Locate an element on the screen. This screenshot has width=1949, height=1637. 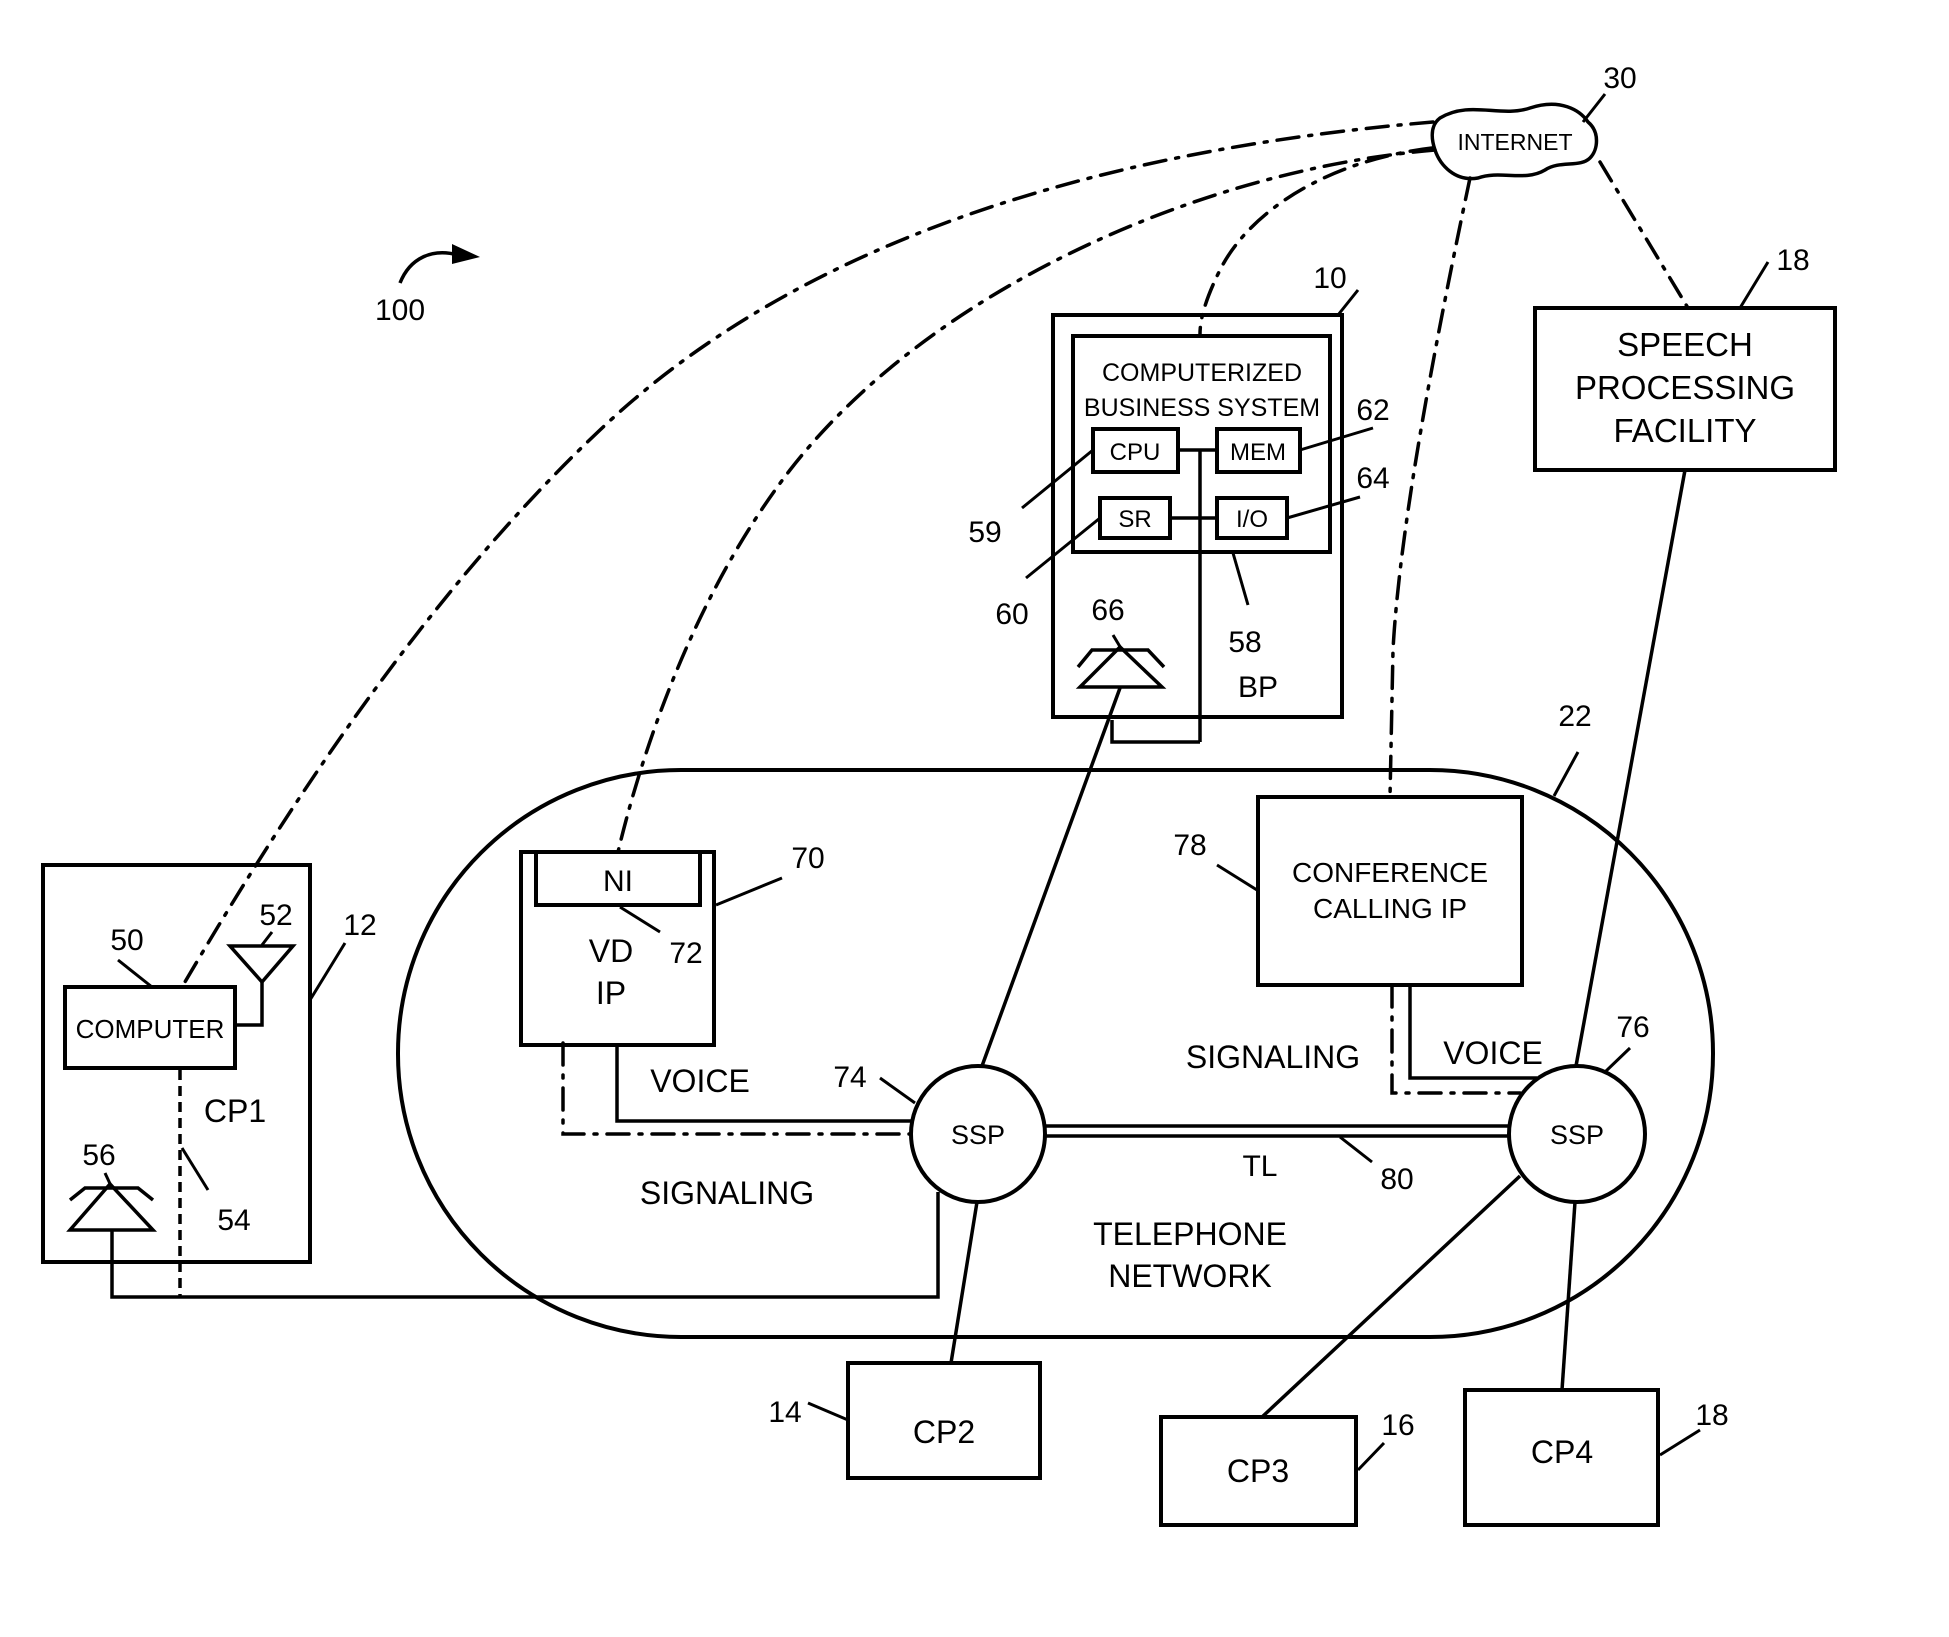
ni-label: NI is located at coordinates (618, 881).